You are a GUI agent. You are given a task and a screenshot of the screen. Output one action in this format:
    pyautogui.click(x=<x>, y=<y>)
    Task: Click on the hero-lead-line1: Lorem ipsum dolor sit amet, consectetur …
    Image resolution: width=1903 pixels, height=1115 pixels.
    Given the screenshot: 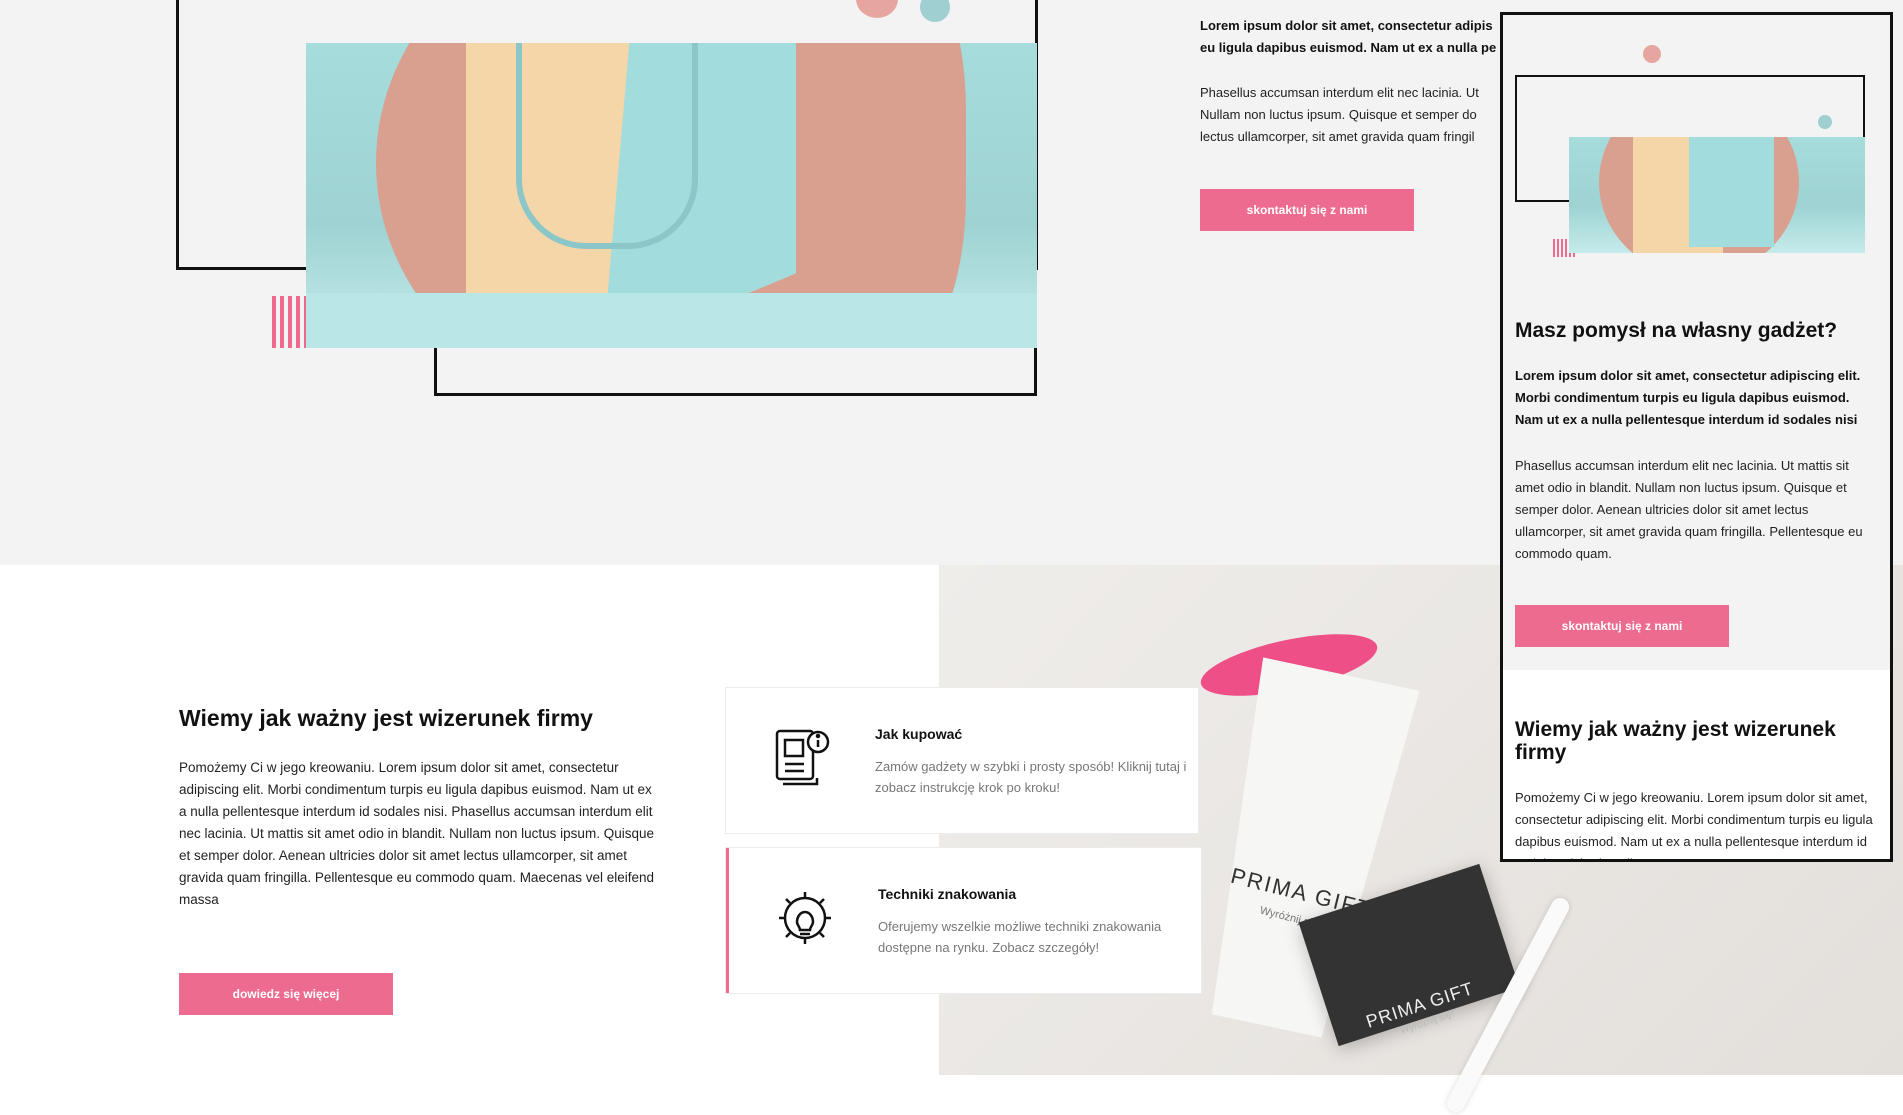 What is the action you would take?
    pyautogui.click(x=1346, y=25)
    